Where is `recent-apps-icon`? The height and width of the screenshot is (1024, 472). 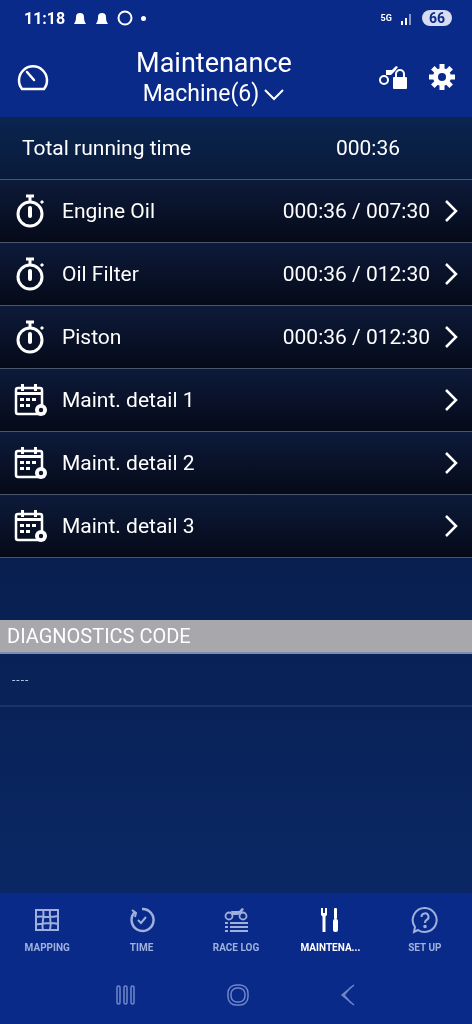 recent-apps-icon is located at coordinates (125, 994).